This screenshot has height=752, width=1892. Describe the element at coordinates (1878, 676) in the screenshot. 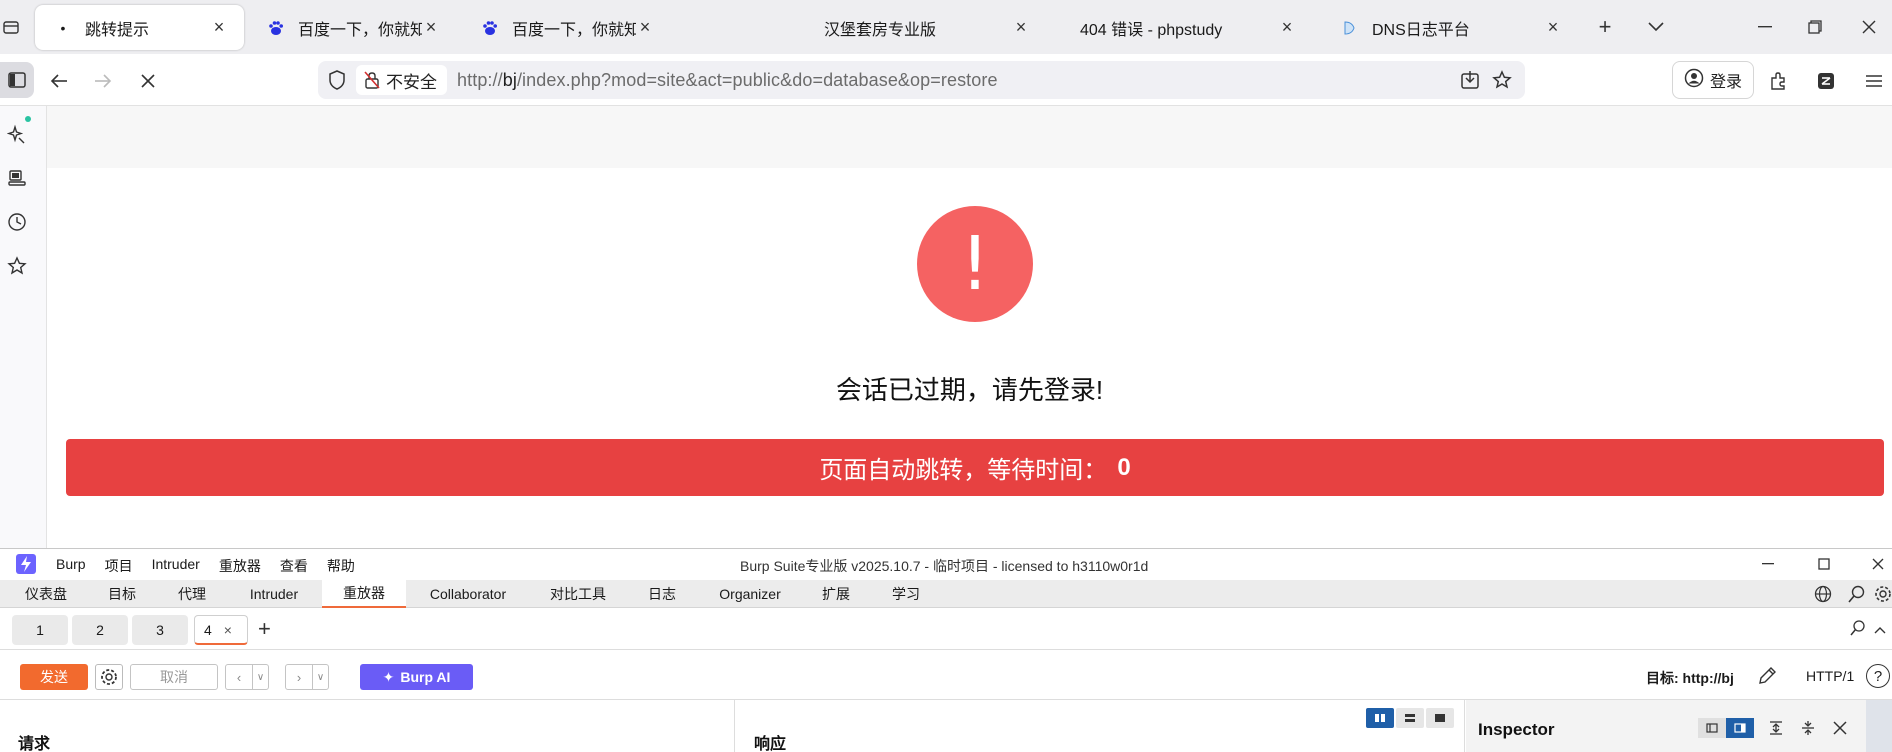

I see `help-question-icon: ?` at that location.